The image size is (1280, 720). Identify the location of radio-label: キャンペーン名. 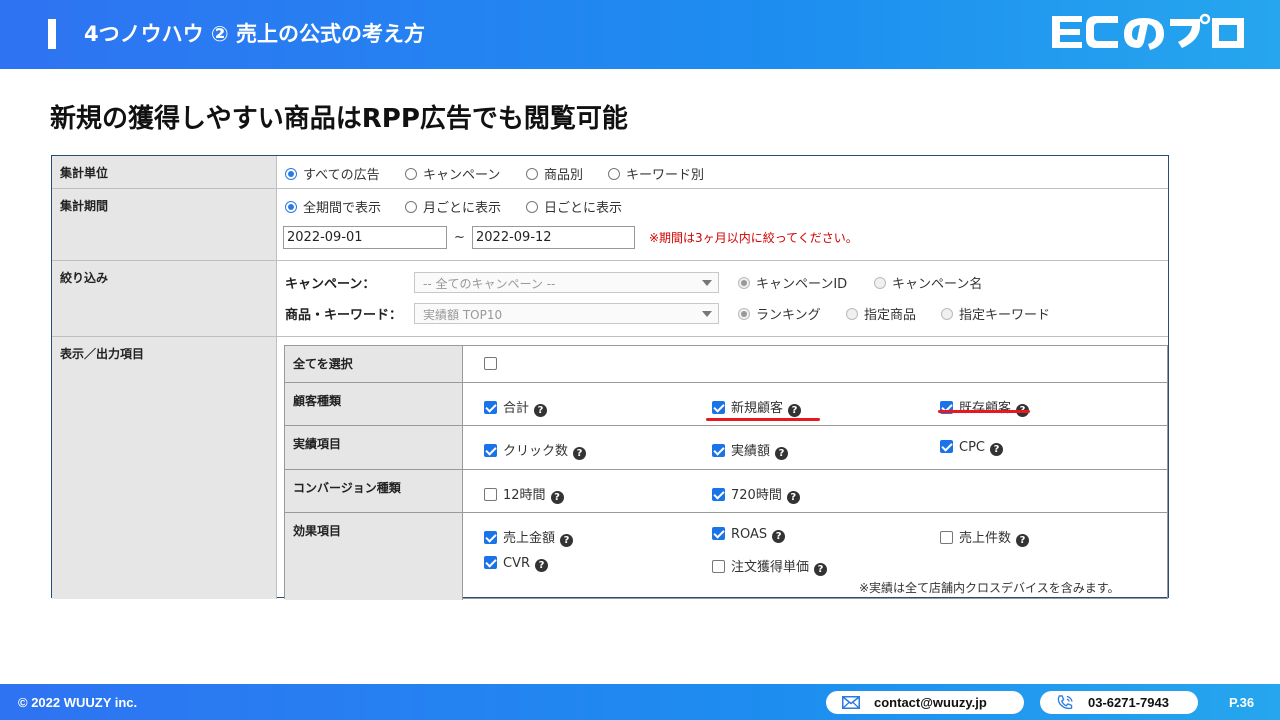
(937, 284).